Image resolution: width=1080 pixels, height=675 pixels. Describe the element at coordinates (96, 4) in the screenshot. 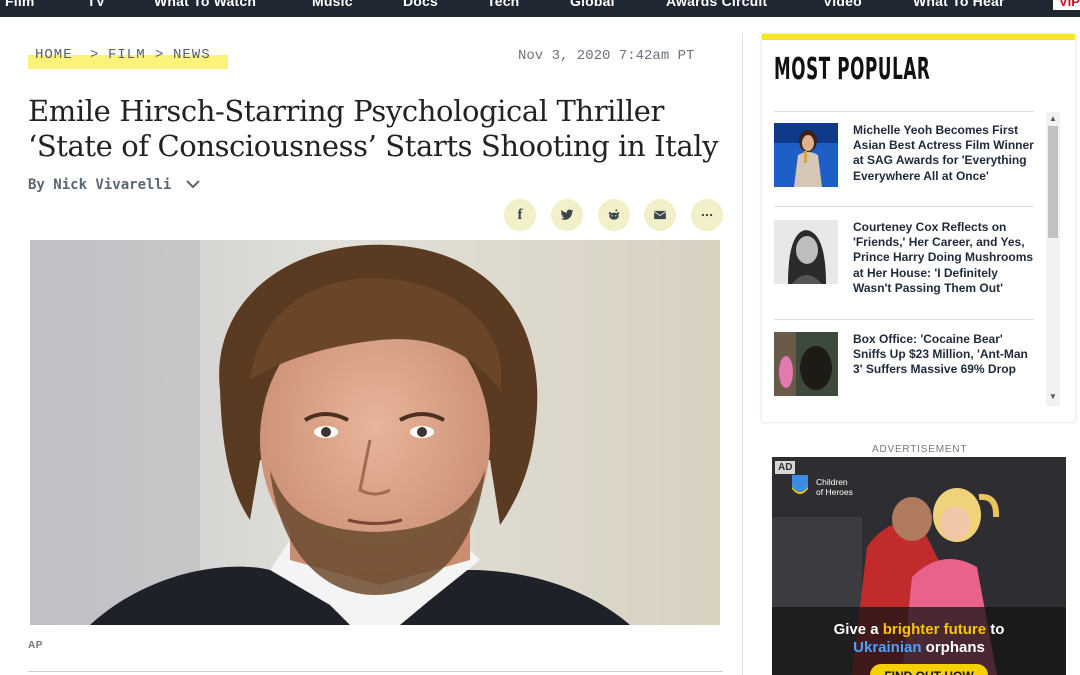

I see `nav-item-tv: TV` at that location.